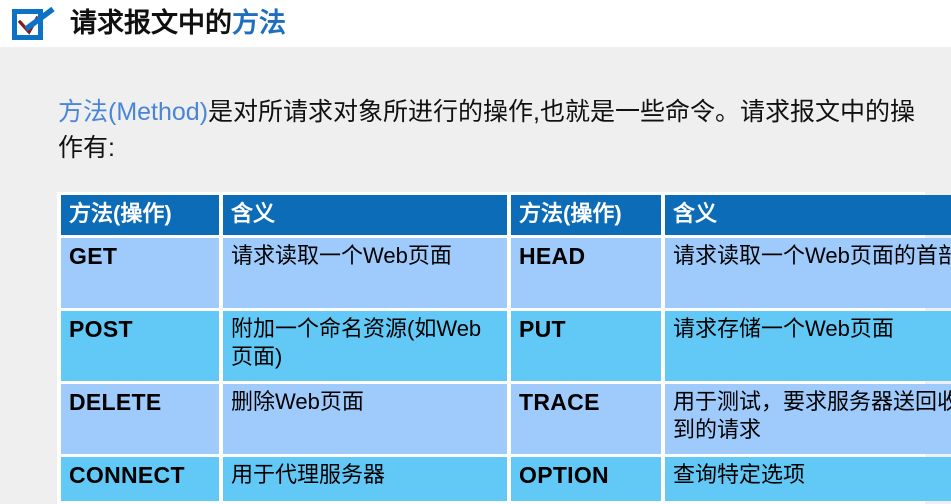 The height and width of the screenshot is (504, 951). What do you see at coordinates (133, 112) in the screenshot?
I see `intro-accent-term: 方法(Method)` at bounding box center [133, 112].